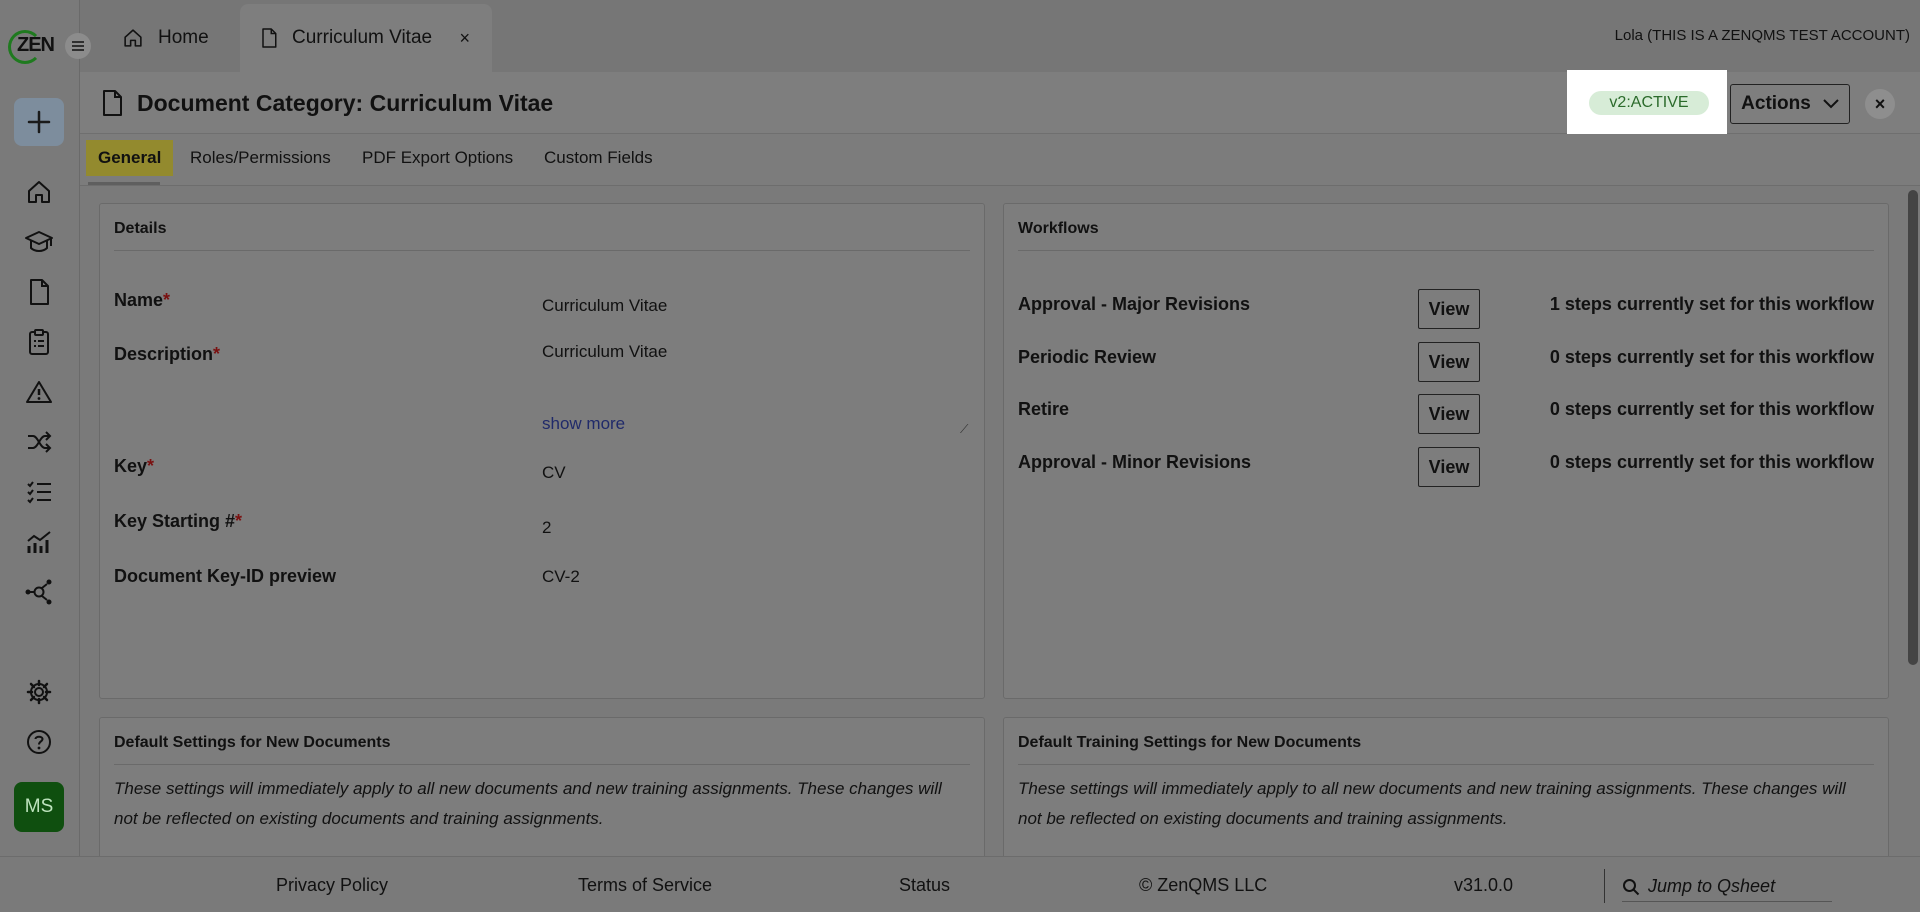 This screenshot has height=912, width=1920. Describe the element at coordinates (1776, 103) in the screenshot. I see `actions-label: Actions` at that location.